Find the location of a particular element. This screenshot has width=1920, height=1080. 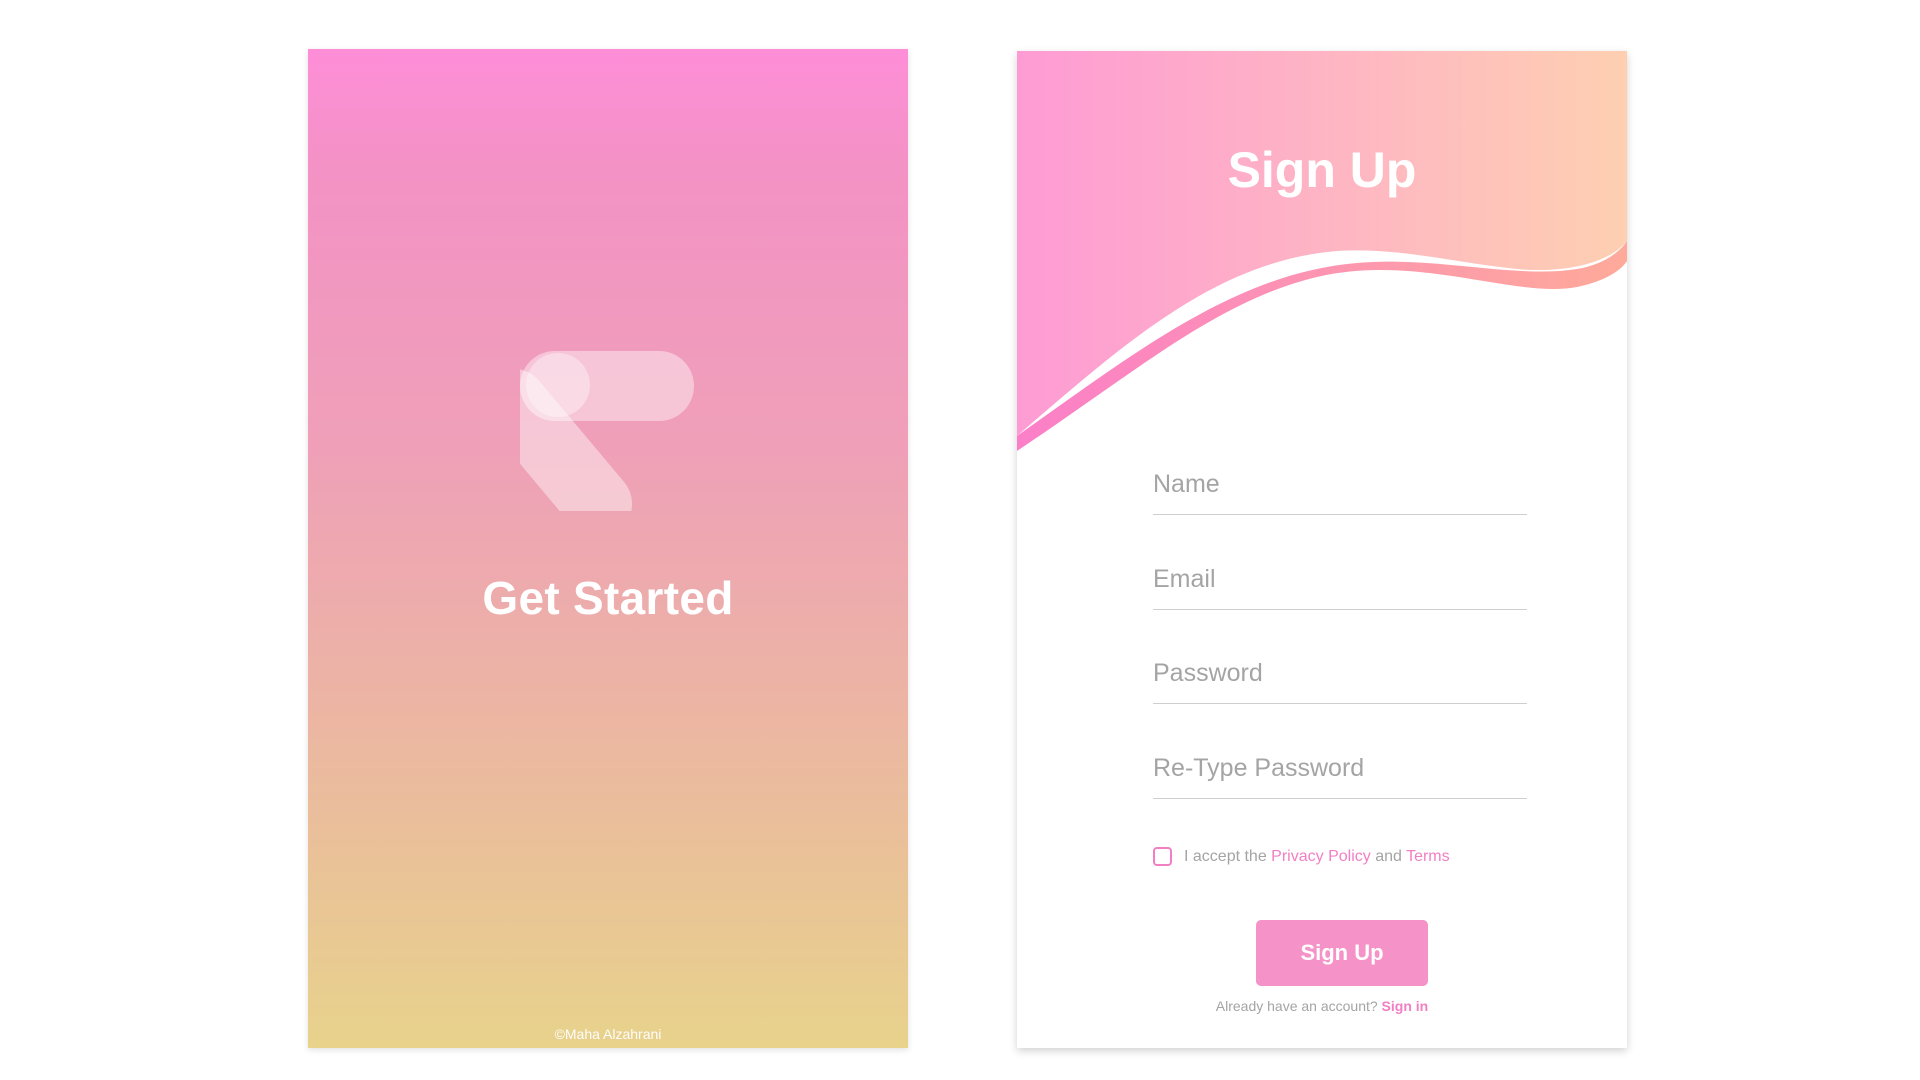

password-input is located at coordinates (1340, 673).